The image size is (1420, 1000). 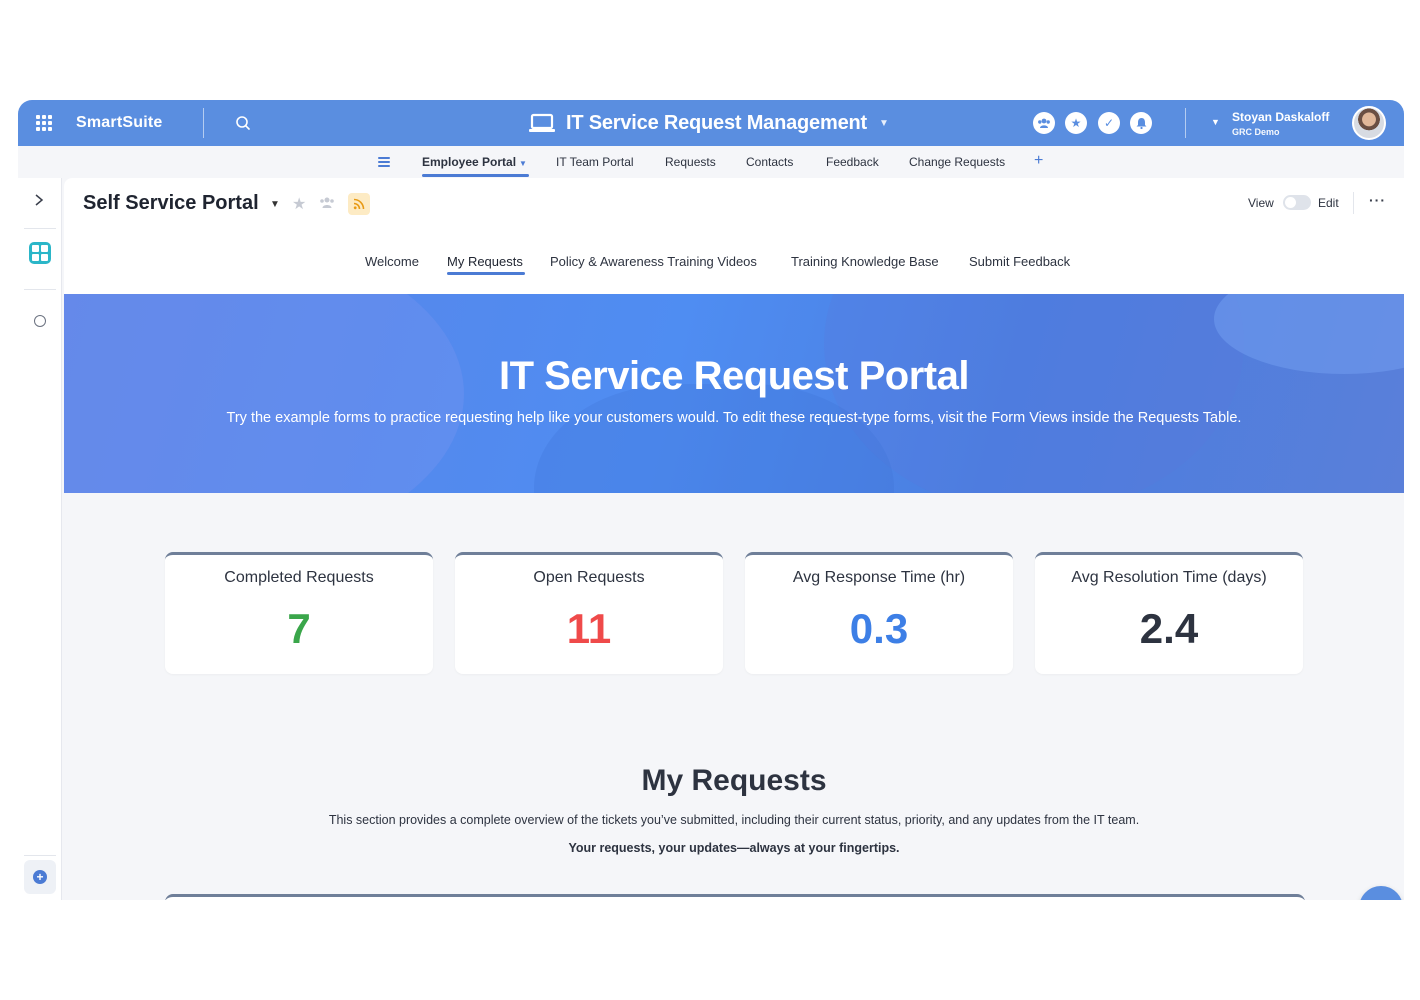 What do you see at coordinates (1044, 123) in the screenshot?
I see `team-icon` at bounding box center [1044, 123].